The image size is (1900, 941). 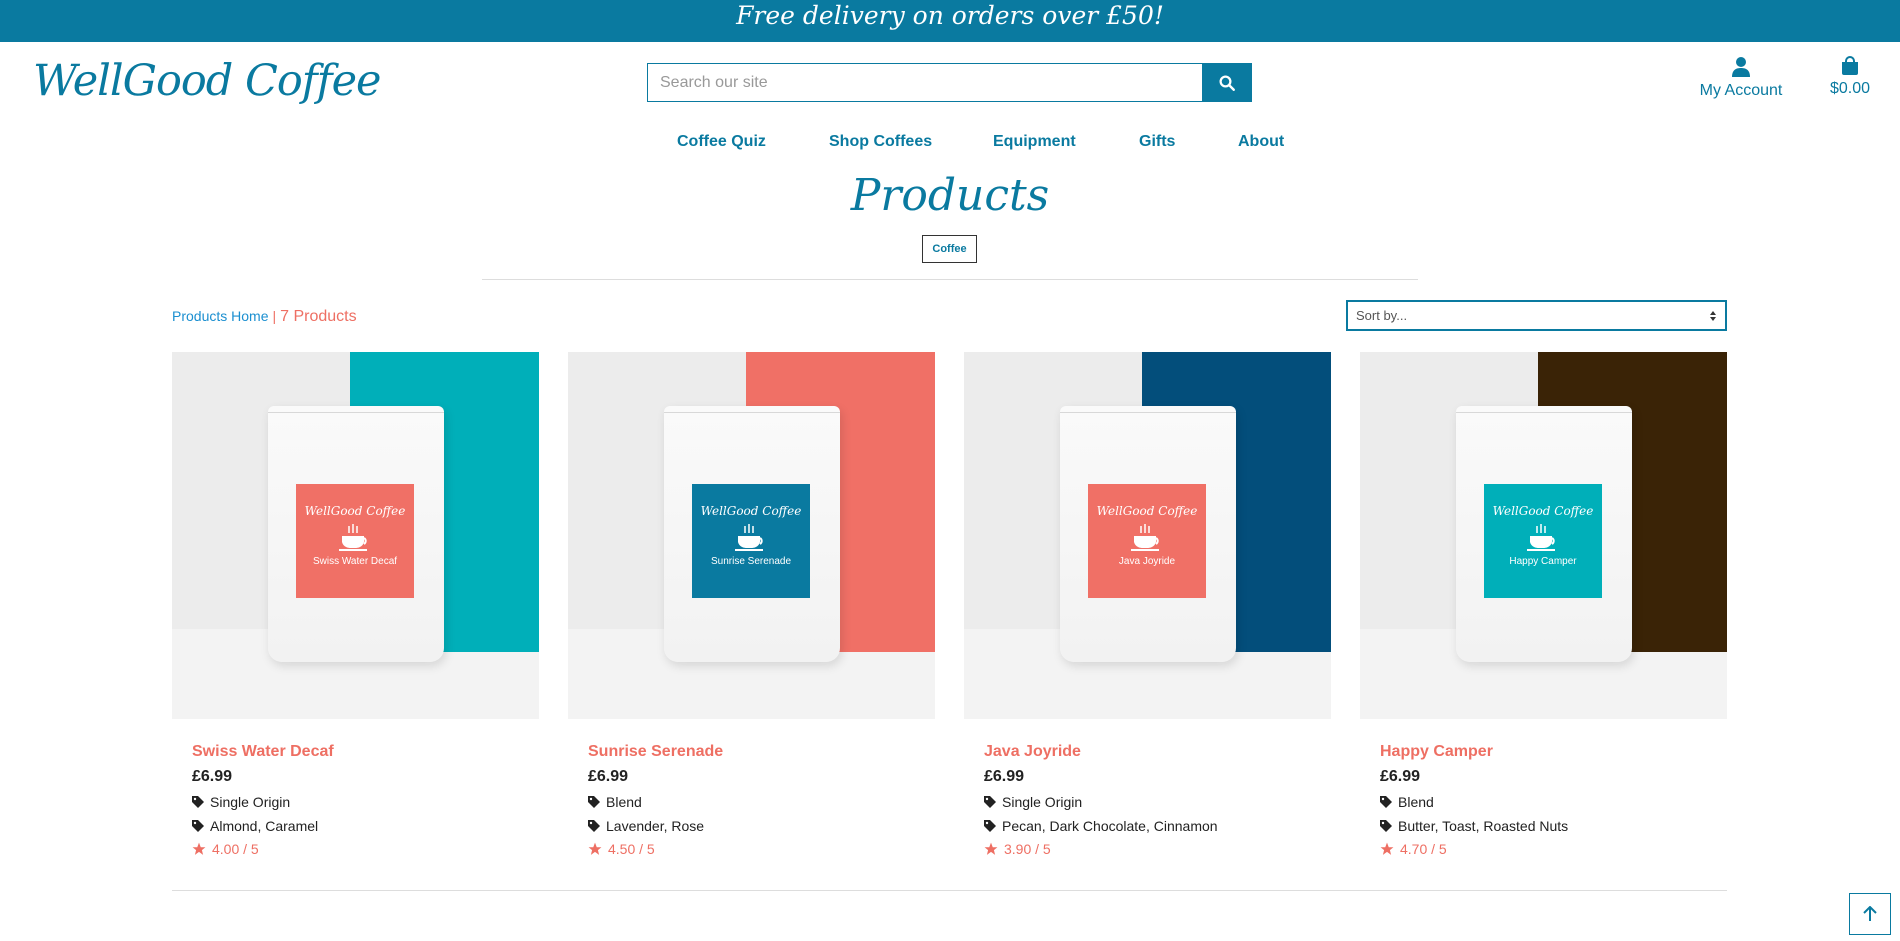 What do you see at coordinates (1741, 78) in the screenshot?
I see `my-account-link: My Account` at bounding box center [1741, 78].